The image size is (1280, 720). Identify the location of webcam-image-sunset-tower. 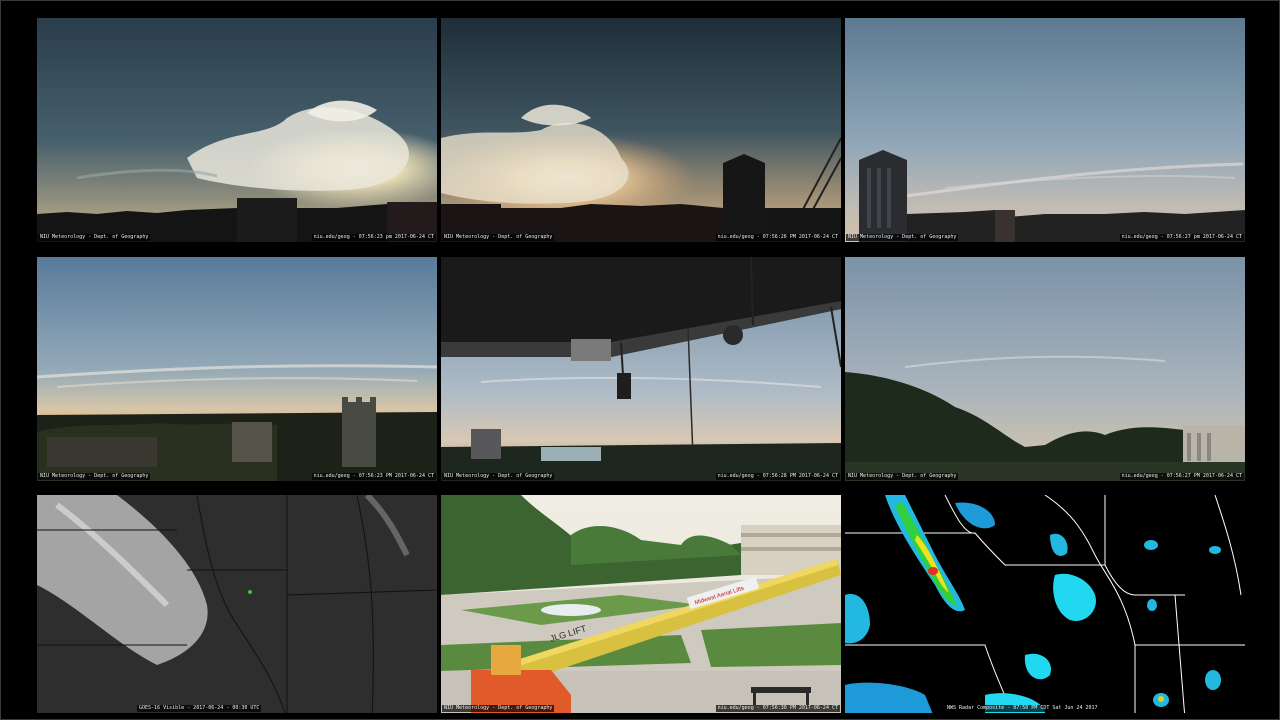
(641, 130).